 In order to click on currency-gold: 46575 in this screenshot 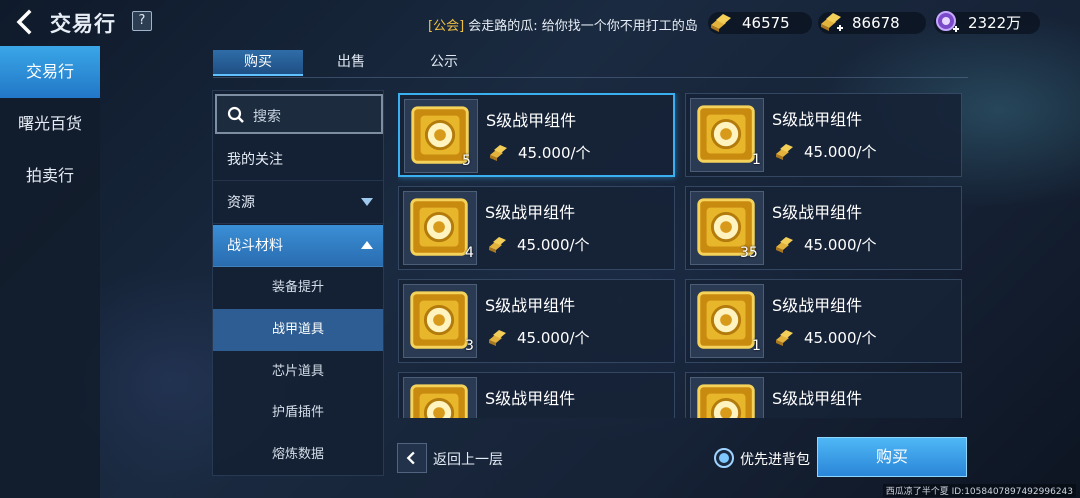, I will do `click(760, 23)`.